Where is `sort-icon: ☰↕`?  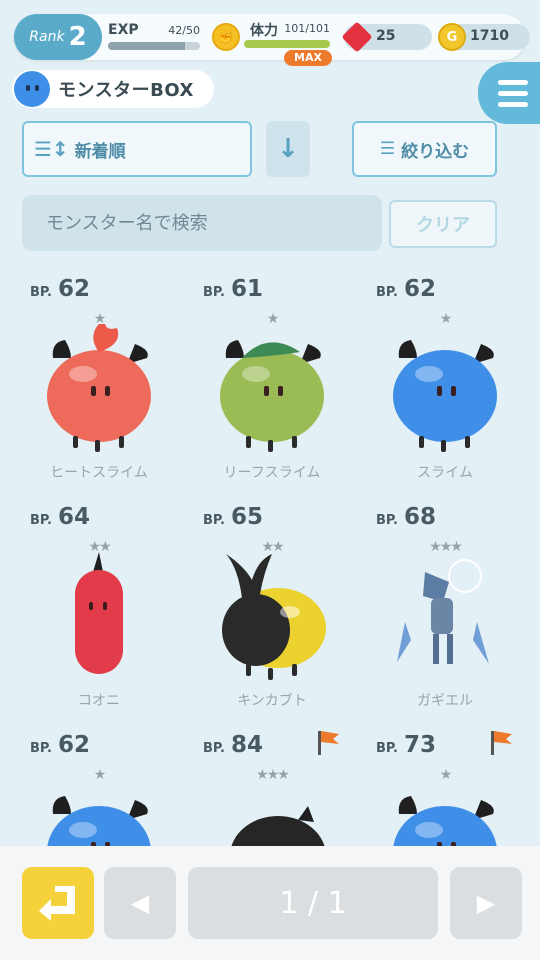 sort-icon: ☰↕ is located at coordinates (51, 149).